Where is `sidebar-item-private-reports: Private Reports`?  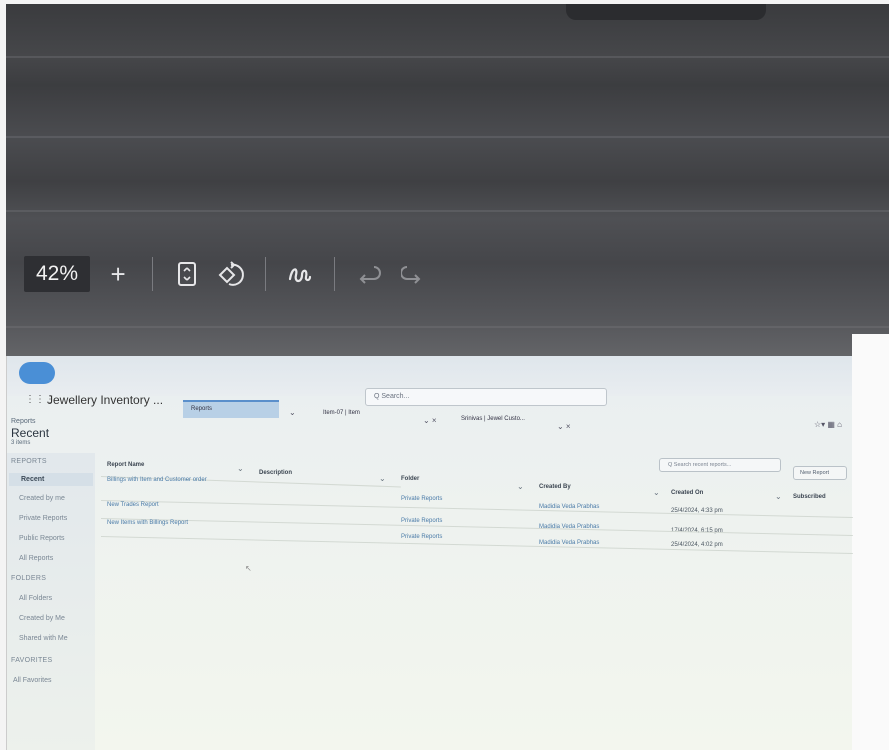
sidebar-item-private-reports: Private Reports is located at coordinates (43, 518).